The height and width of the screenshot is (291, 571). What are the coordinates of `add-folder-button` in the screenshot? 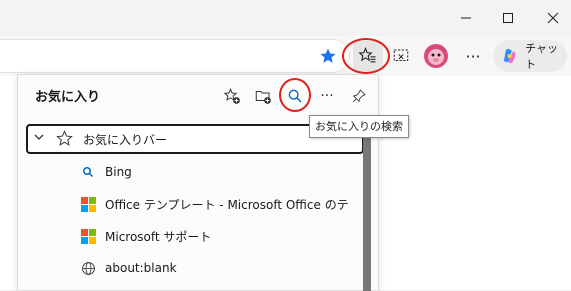 It's located at (263, 96).